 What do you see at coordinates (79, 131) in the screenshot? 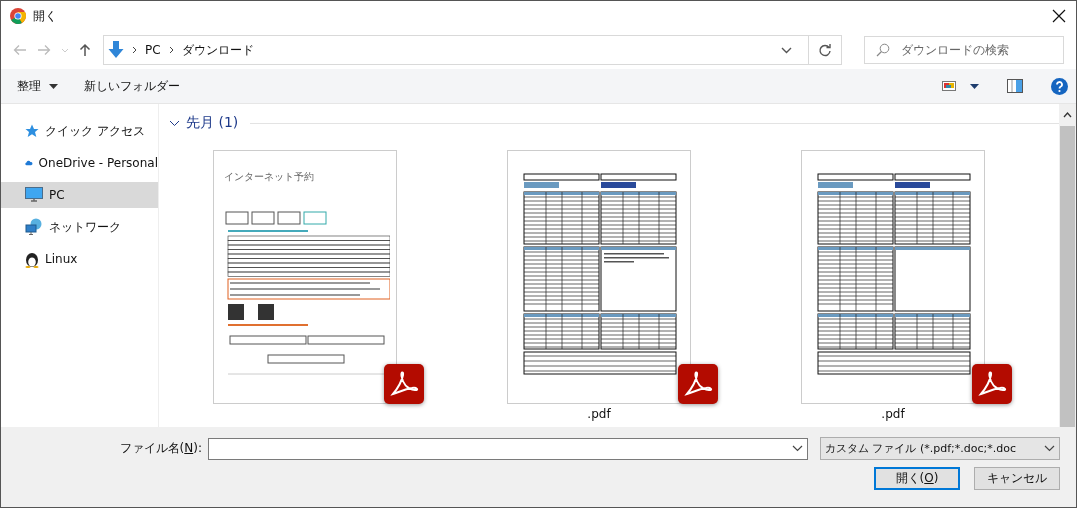
I see `sidebar-item: クイック アクセス` at bounding box center [79, 131].